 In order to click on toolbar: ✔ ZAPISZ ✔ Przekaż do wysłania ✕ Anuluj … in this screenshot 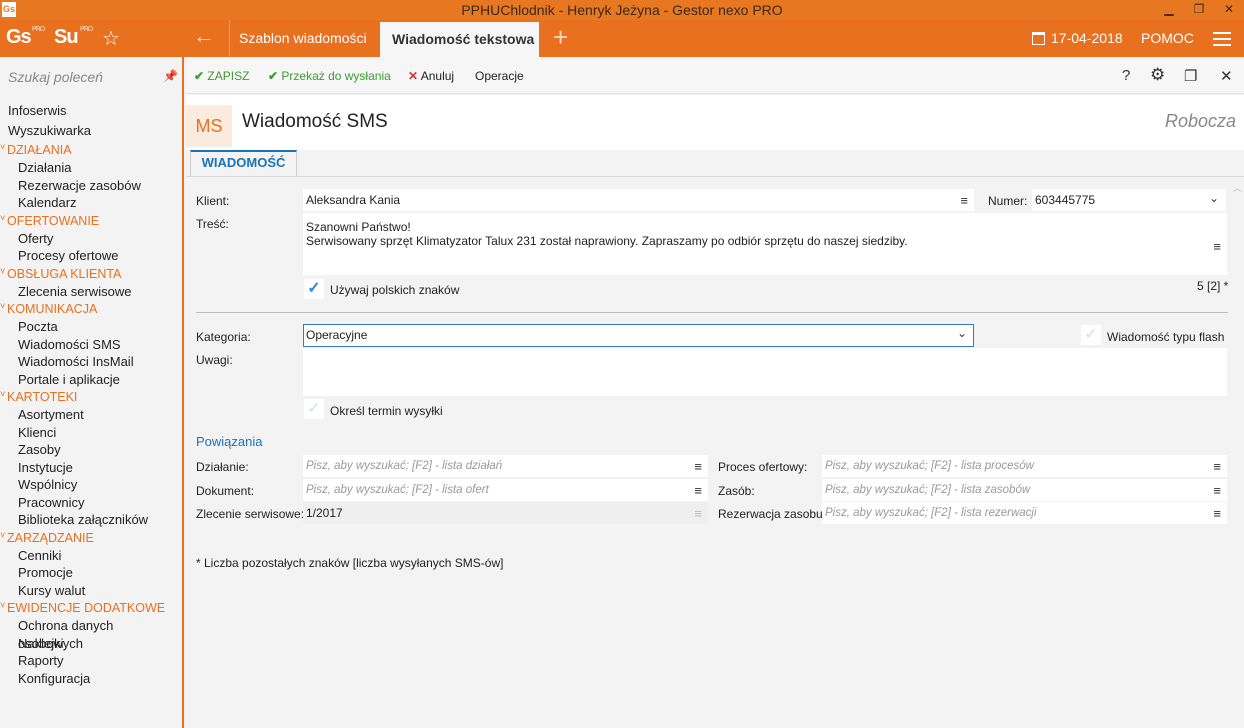, I will do `click(715, 75)`.